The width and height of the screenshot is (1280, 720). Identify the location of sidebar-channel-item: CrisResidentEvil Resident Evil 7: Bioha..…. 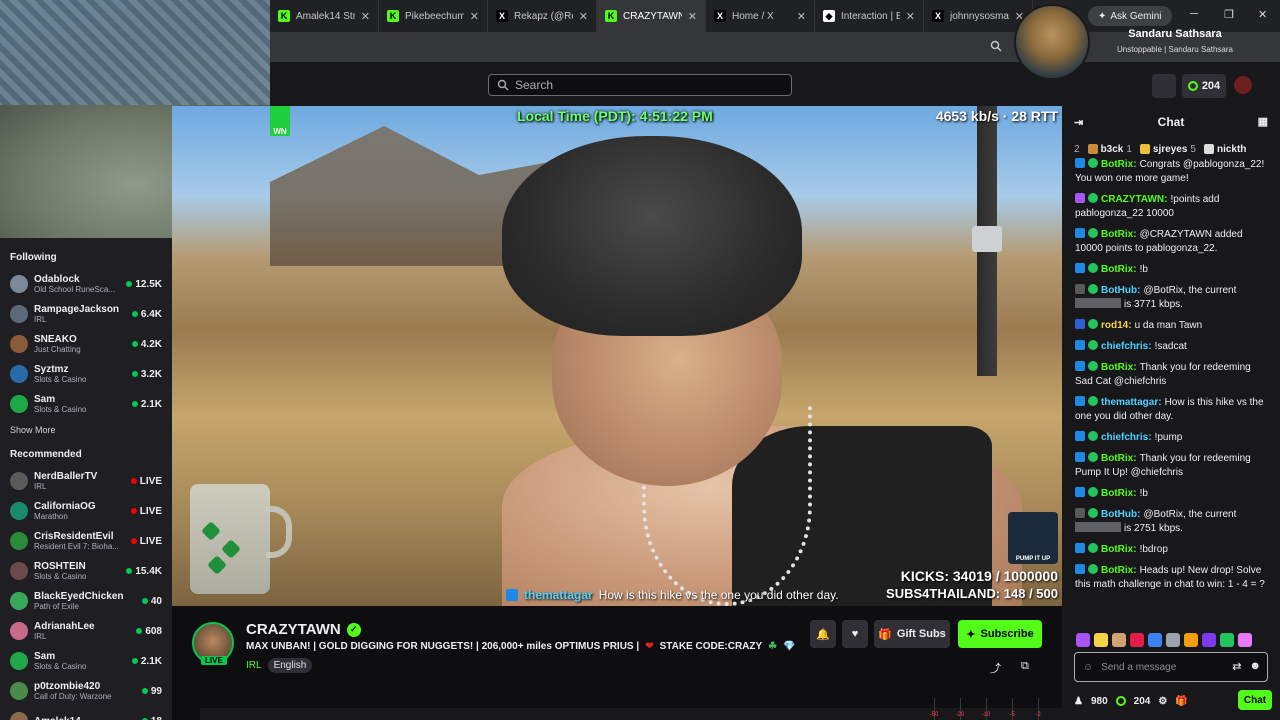
(86, 541).